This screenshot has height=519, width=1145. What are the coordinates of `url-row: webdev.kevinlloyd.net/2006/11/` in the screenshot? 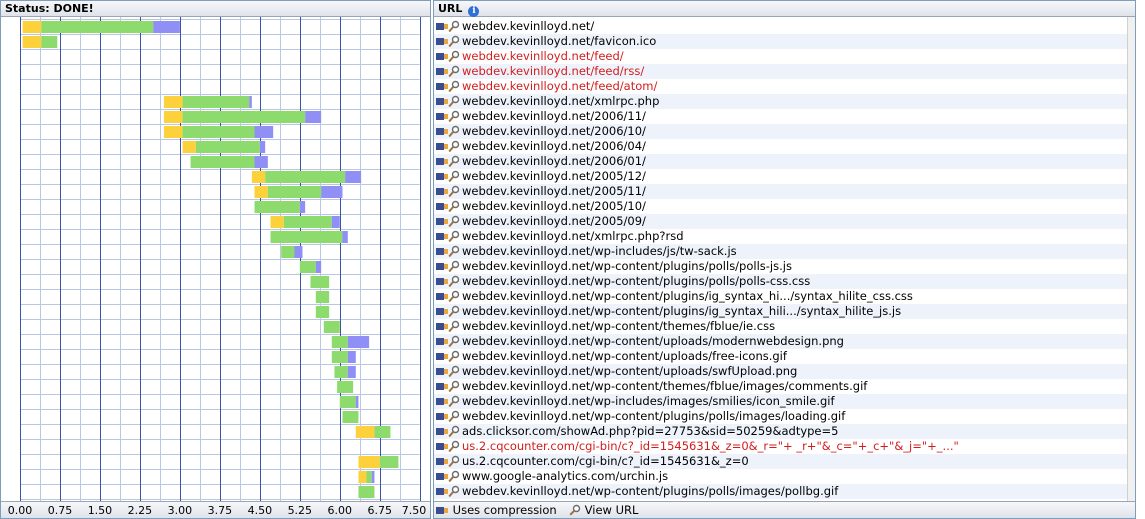 It's located at (784, 116).